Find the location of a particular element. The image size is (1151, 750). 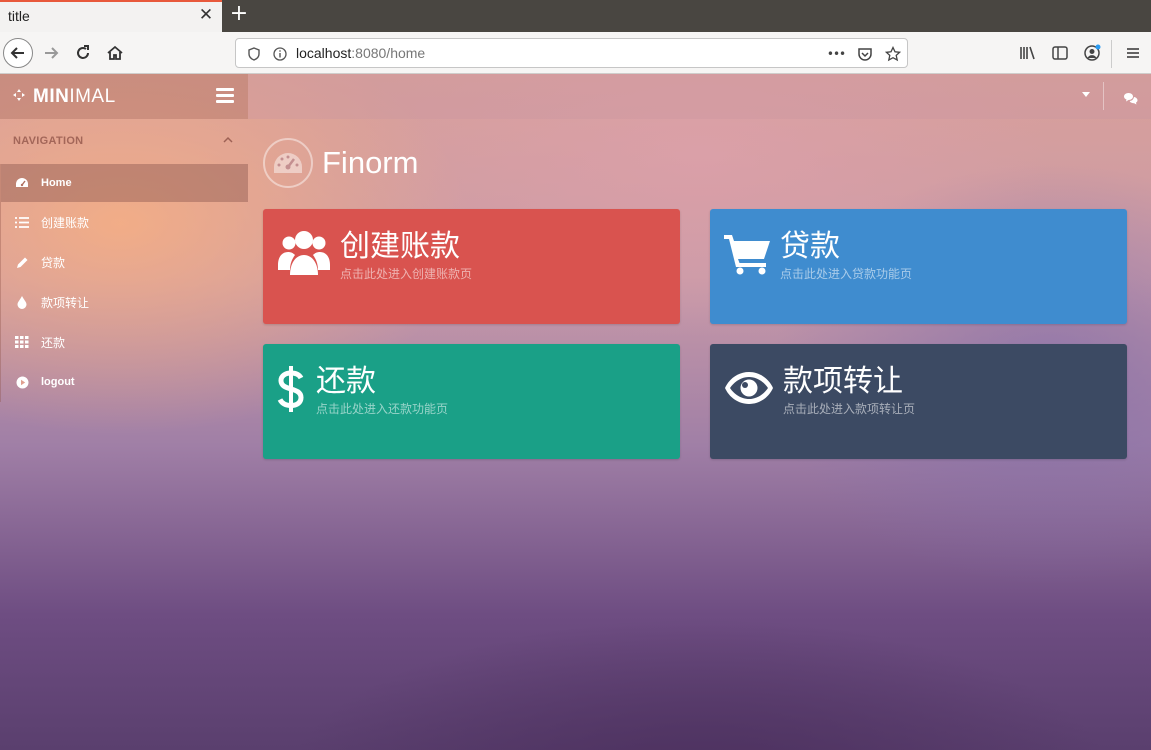

toolbar-divider is located at coordinates (1111, 54).